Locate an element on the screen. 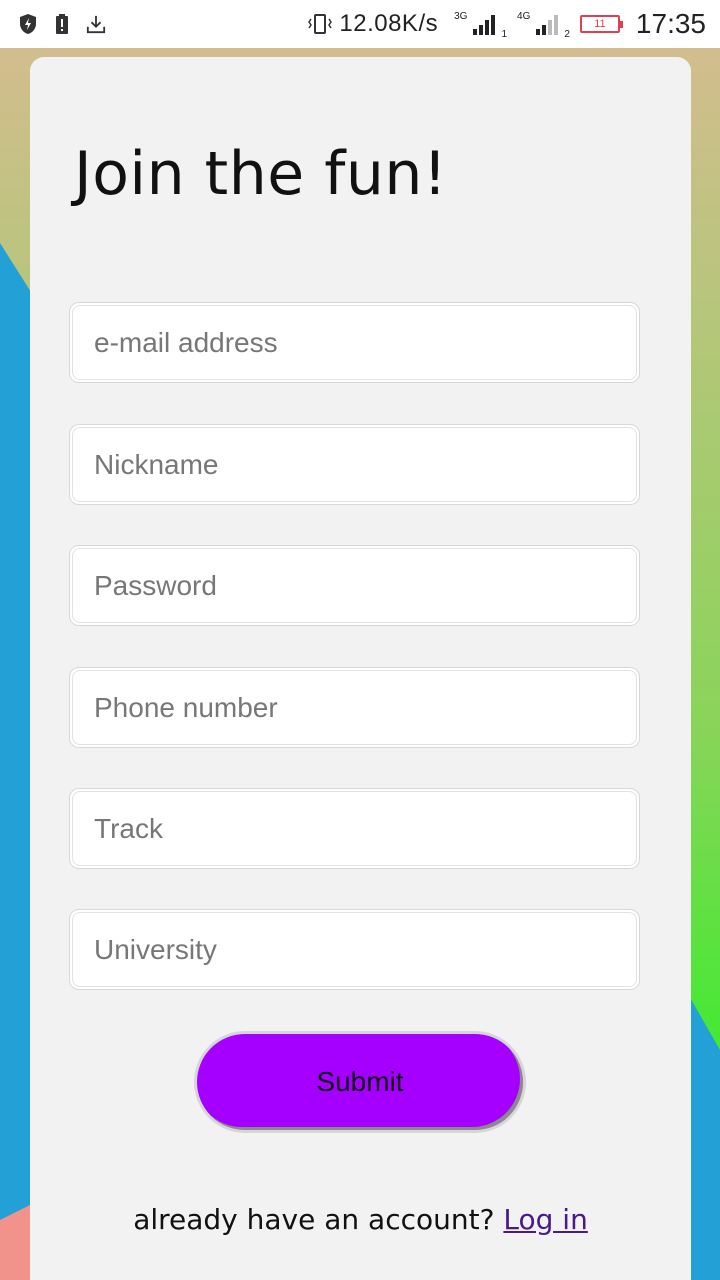 The image size is (720, 1280). university-field is located at coordinates (354, 949).